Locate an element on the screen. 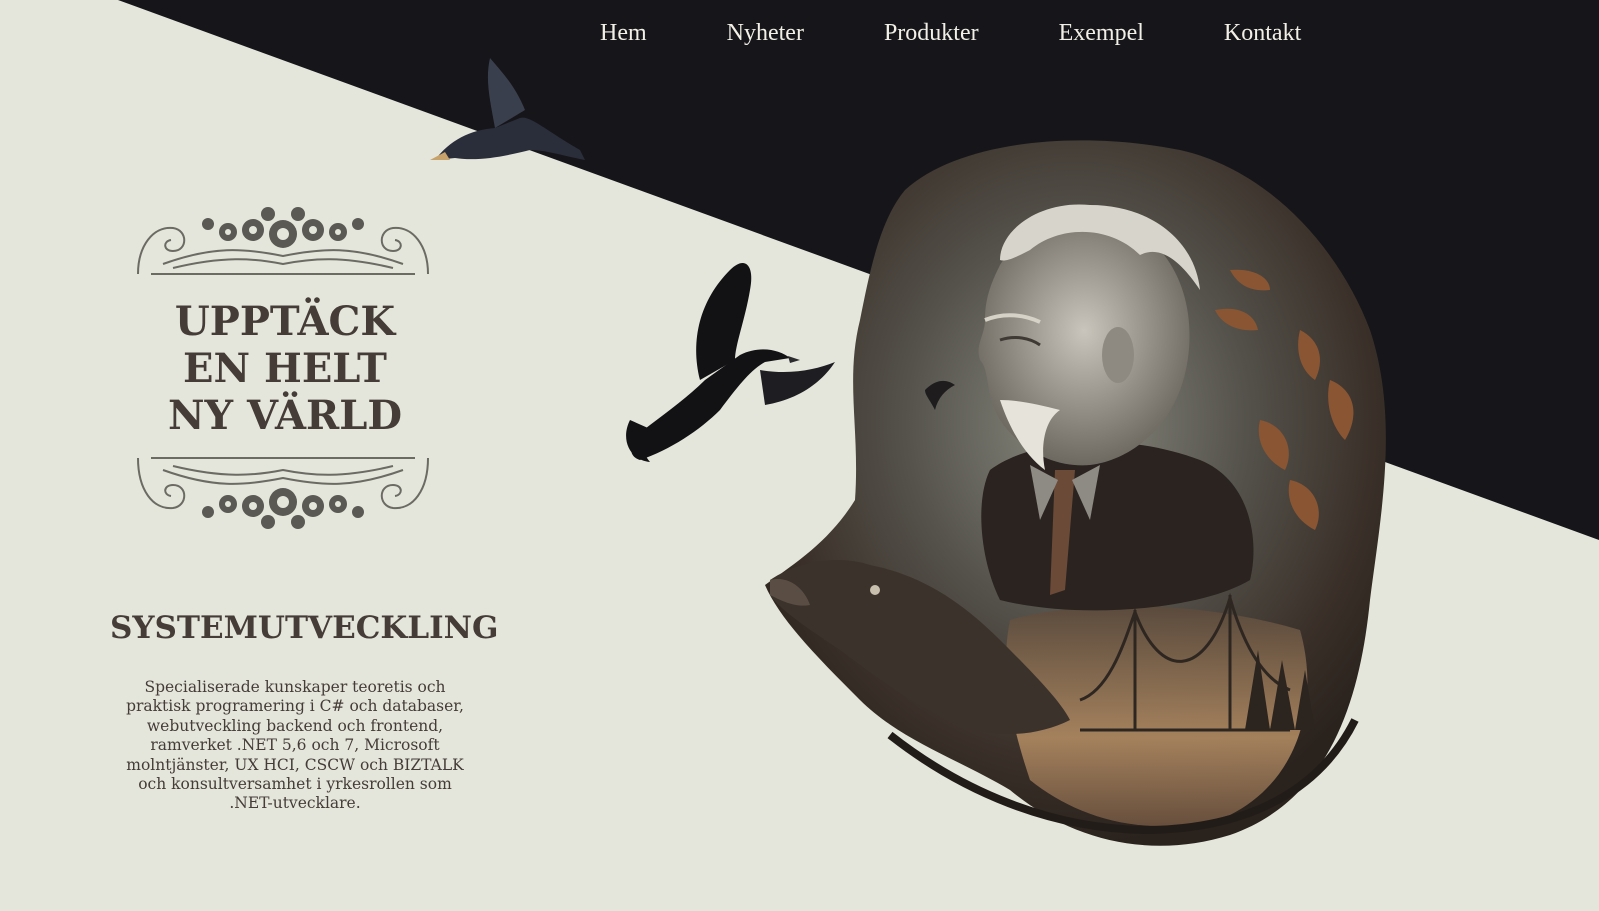 The image size is (1599, 911). nav-item-exempel: Exempel is located at coordinates (1101, 33).